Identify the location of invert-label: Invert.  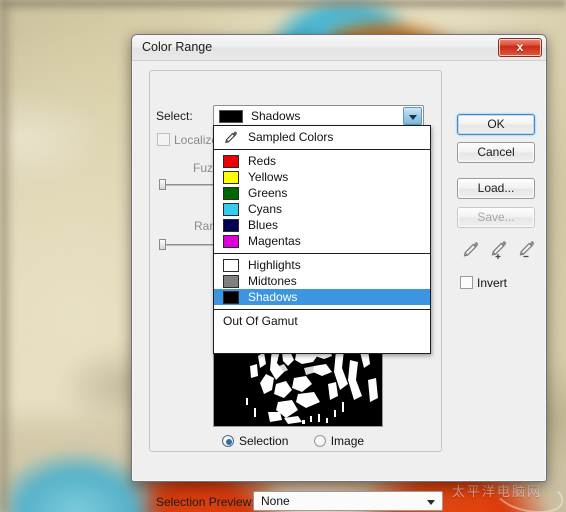
(492, 283).